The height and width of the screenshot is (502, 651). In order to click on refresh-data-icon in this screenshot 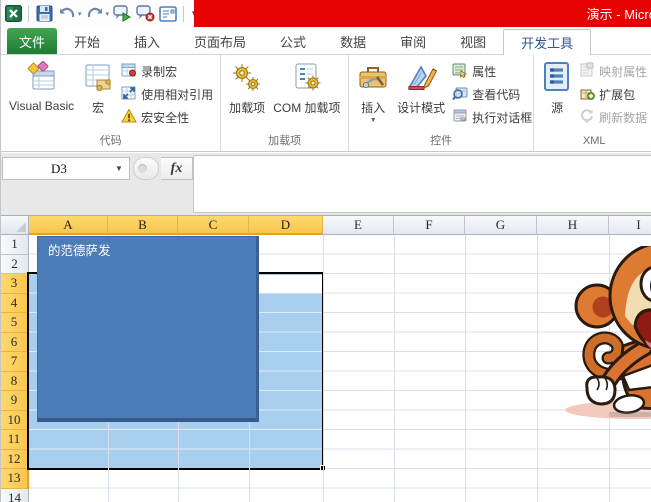, I will do `click(587, 117)`.